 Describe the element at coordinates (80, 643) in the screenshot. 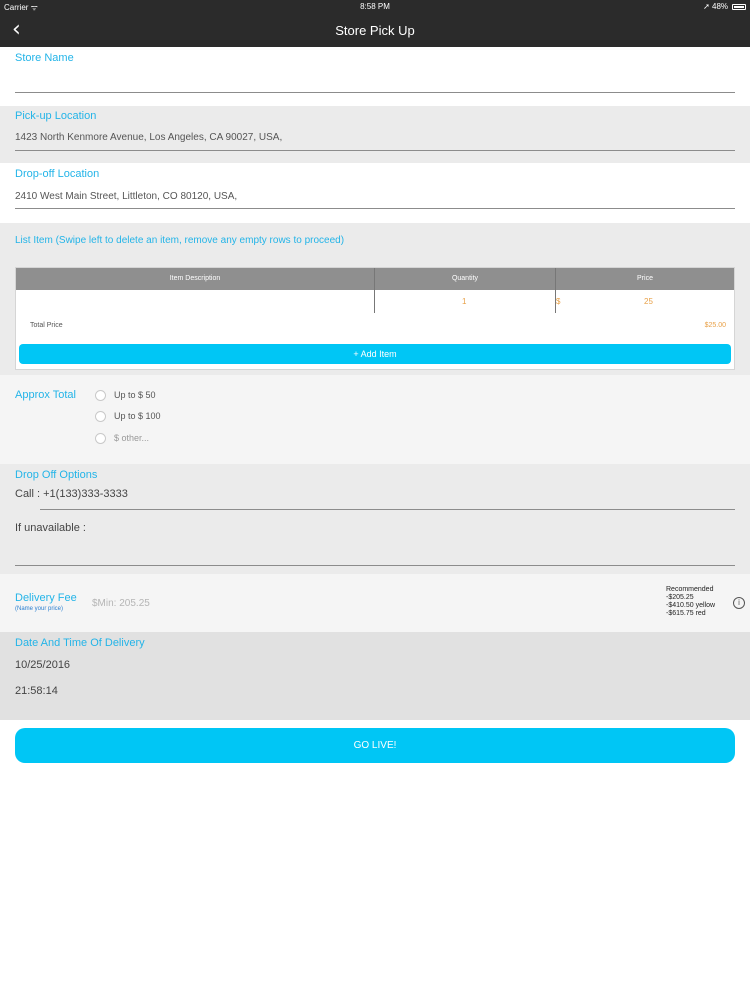

I see `date-time-label: Date And Time Of Delivery` at that location.